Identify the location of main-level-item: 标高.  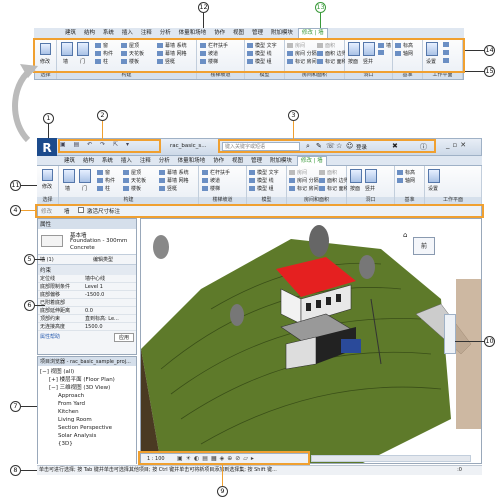
(406, 172).